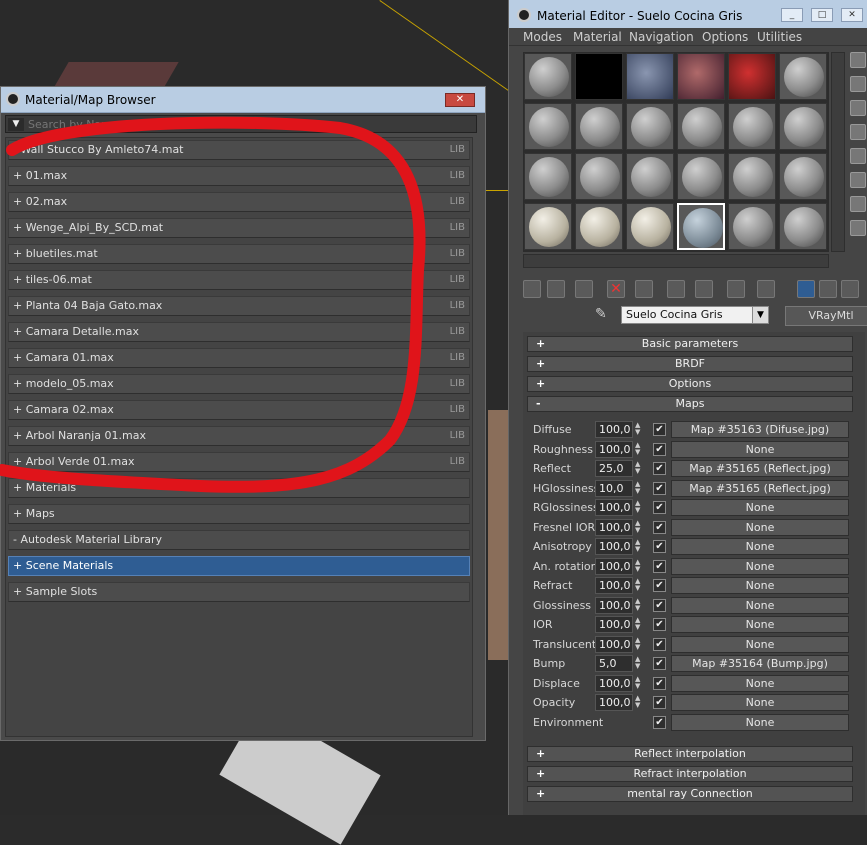 The height and width of the screenshot is (845, 867). Describe the element at coordinates (556, 289) in the screenshot. I see `put-material-icon` at that location.